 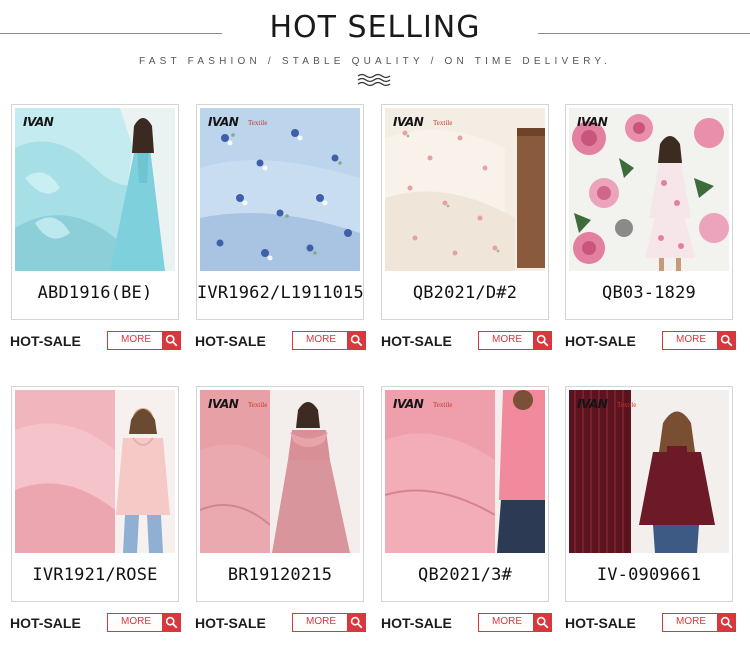 I want to click on product-card: IVAN ABD1916(BE), so click(x=95, y=212).